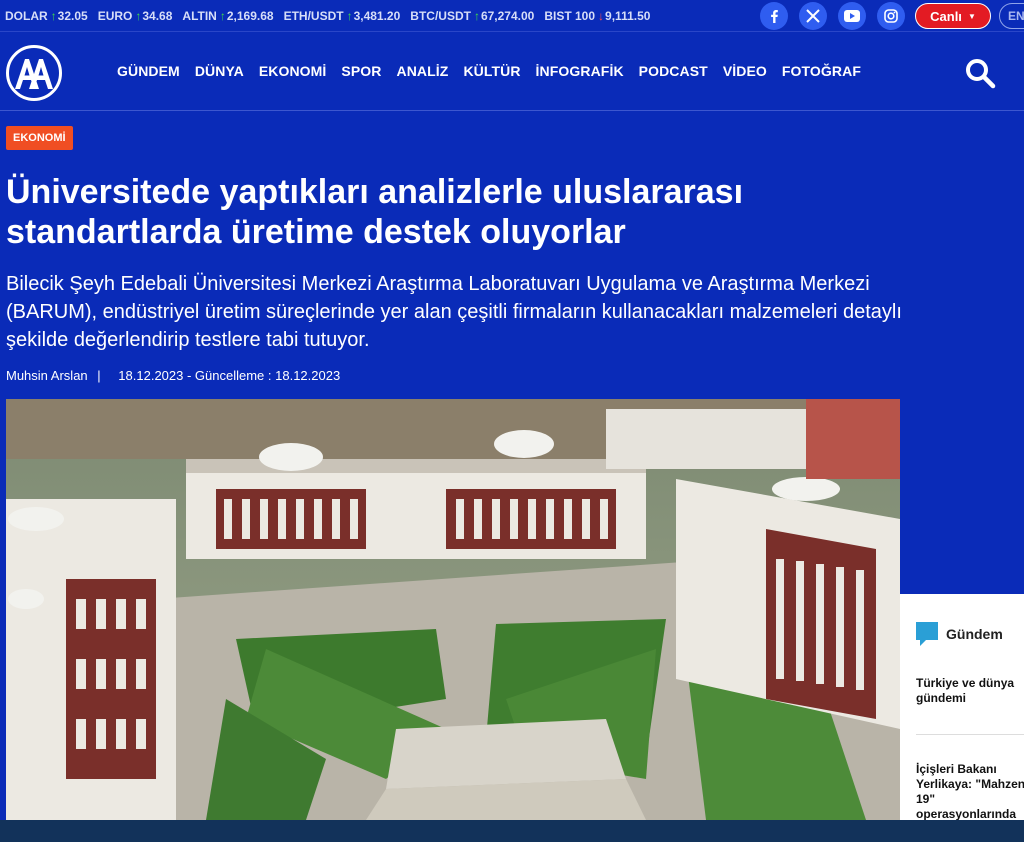  I want to click on ticker-item: DOLAR ↑ 32.05, so click(46, 16).